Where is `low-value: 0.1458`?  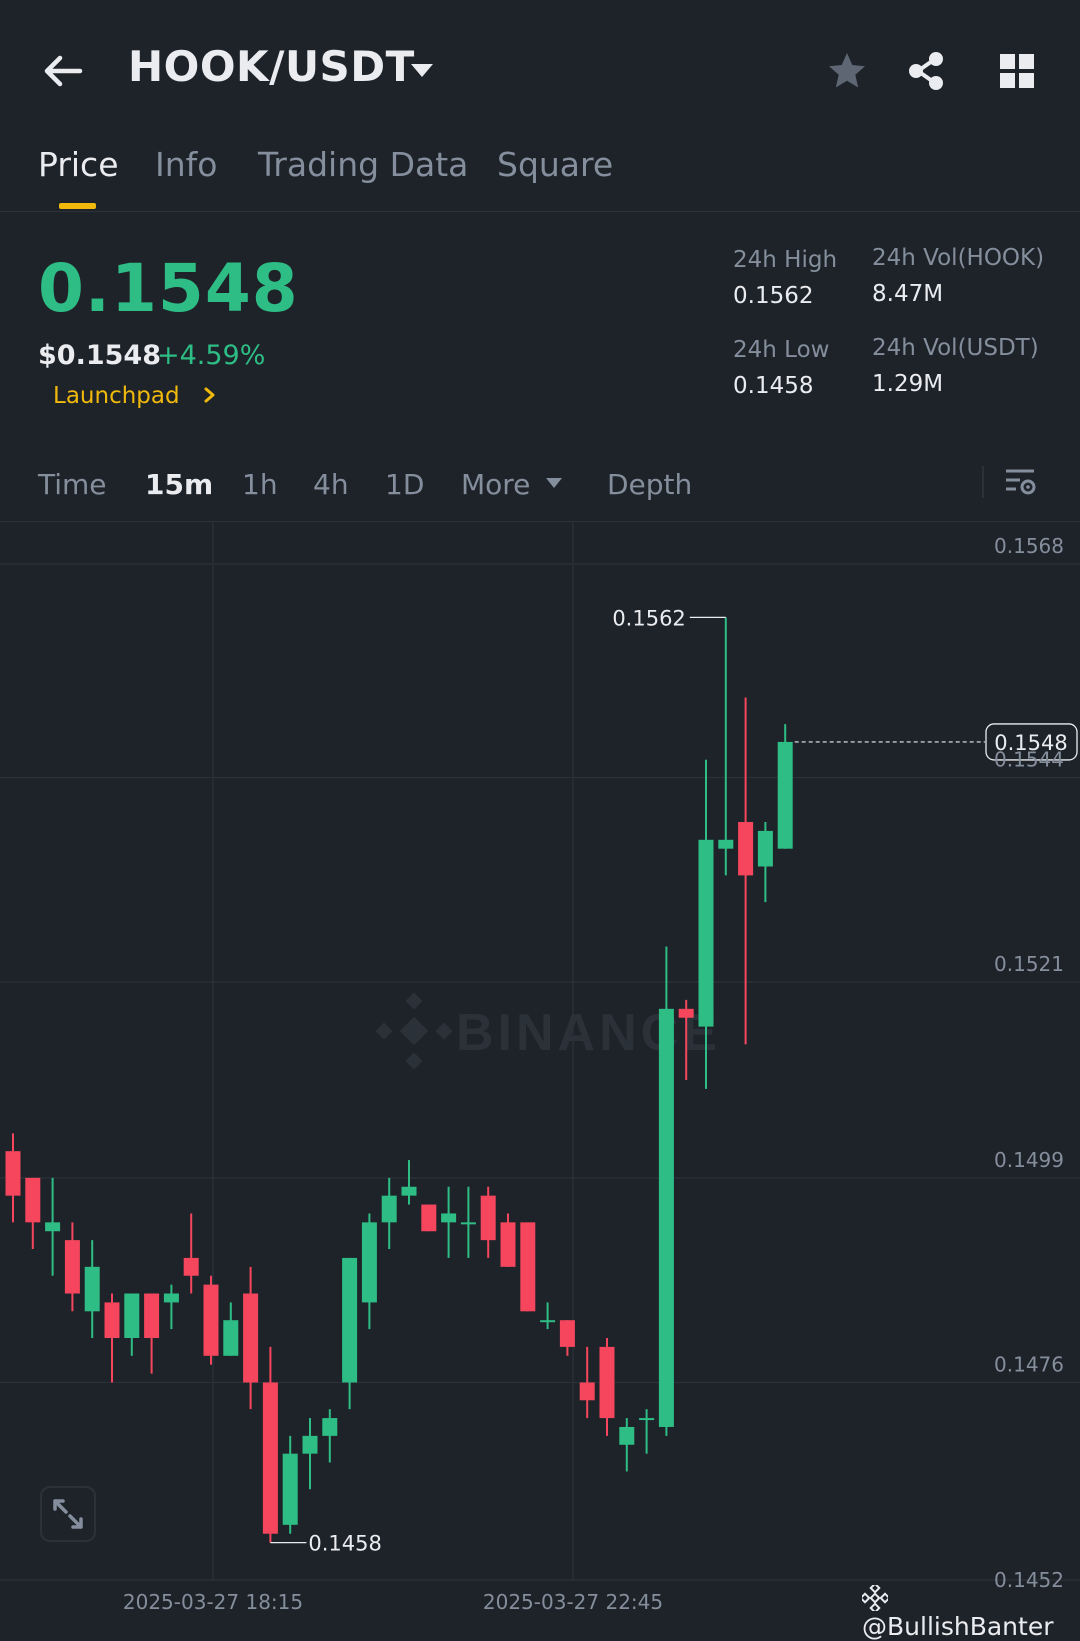
low-value: 0.1458 is located at coordinates (773, 386).